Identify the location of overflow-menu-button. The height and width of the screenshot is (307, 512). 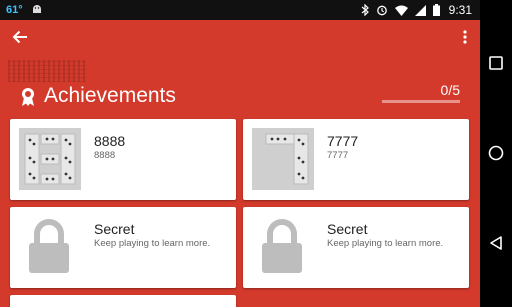
(465, 39).